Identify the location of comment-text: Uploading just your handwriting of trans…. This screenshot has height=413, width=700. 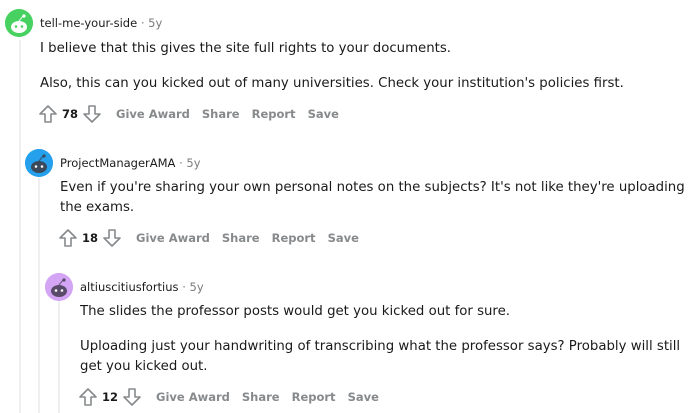
(380, 356).